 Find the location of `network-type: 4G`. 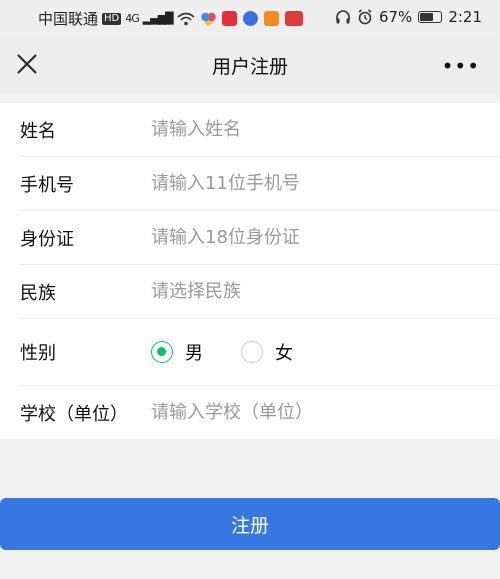

network-type: 4G is located at coordinates (132, 18).